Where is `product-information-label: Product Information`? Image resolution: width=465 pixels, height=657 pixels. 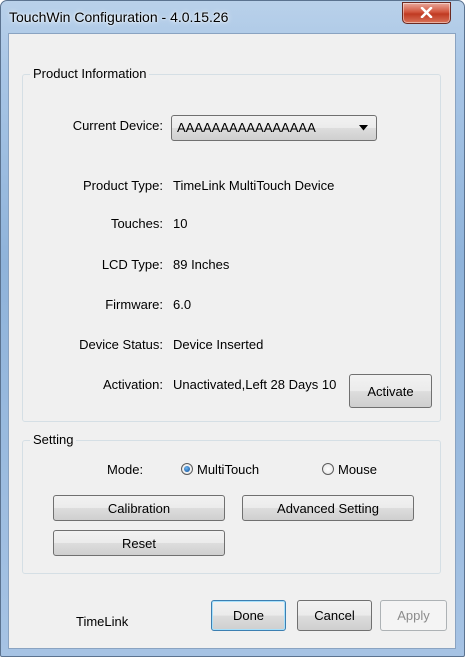
product-information-label: Product Information is located at coordinates (90, 73).